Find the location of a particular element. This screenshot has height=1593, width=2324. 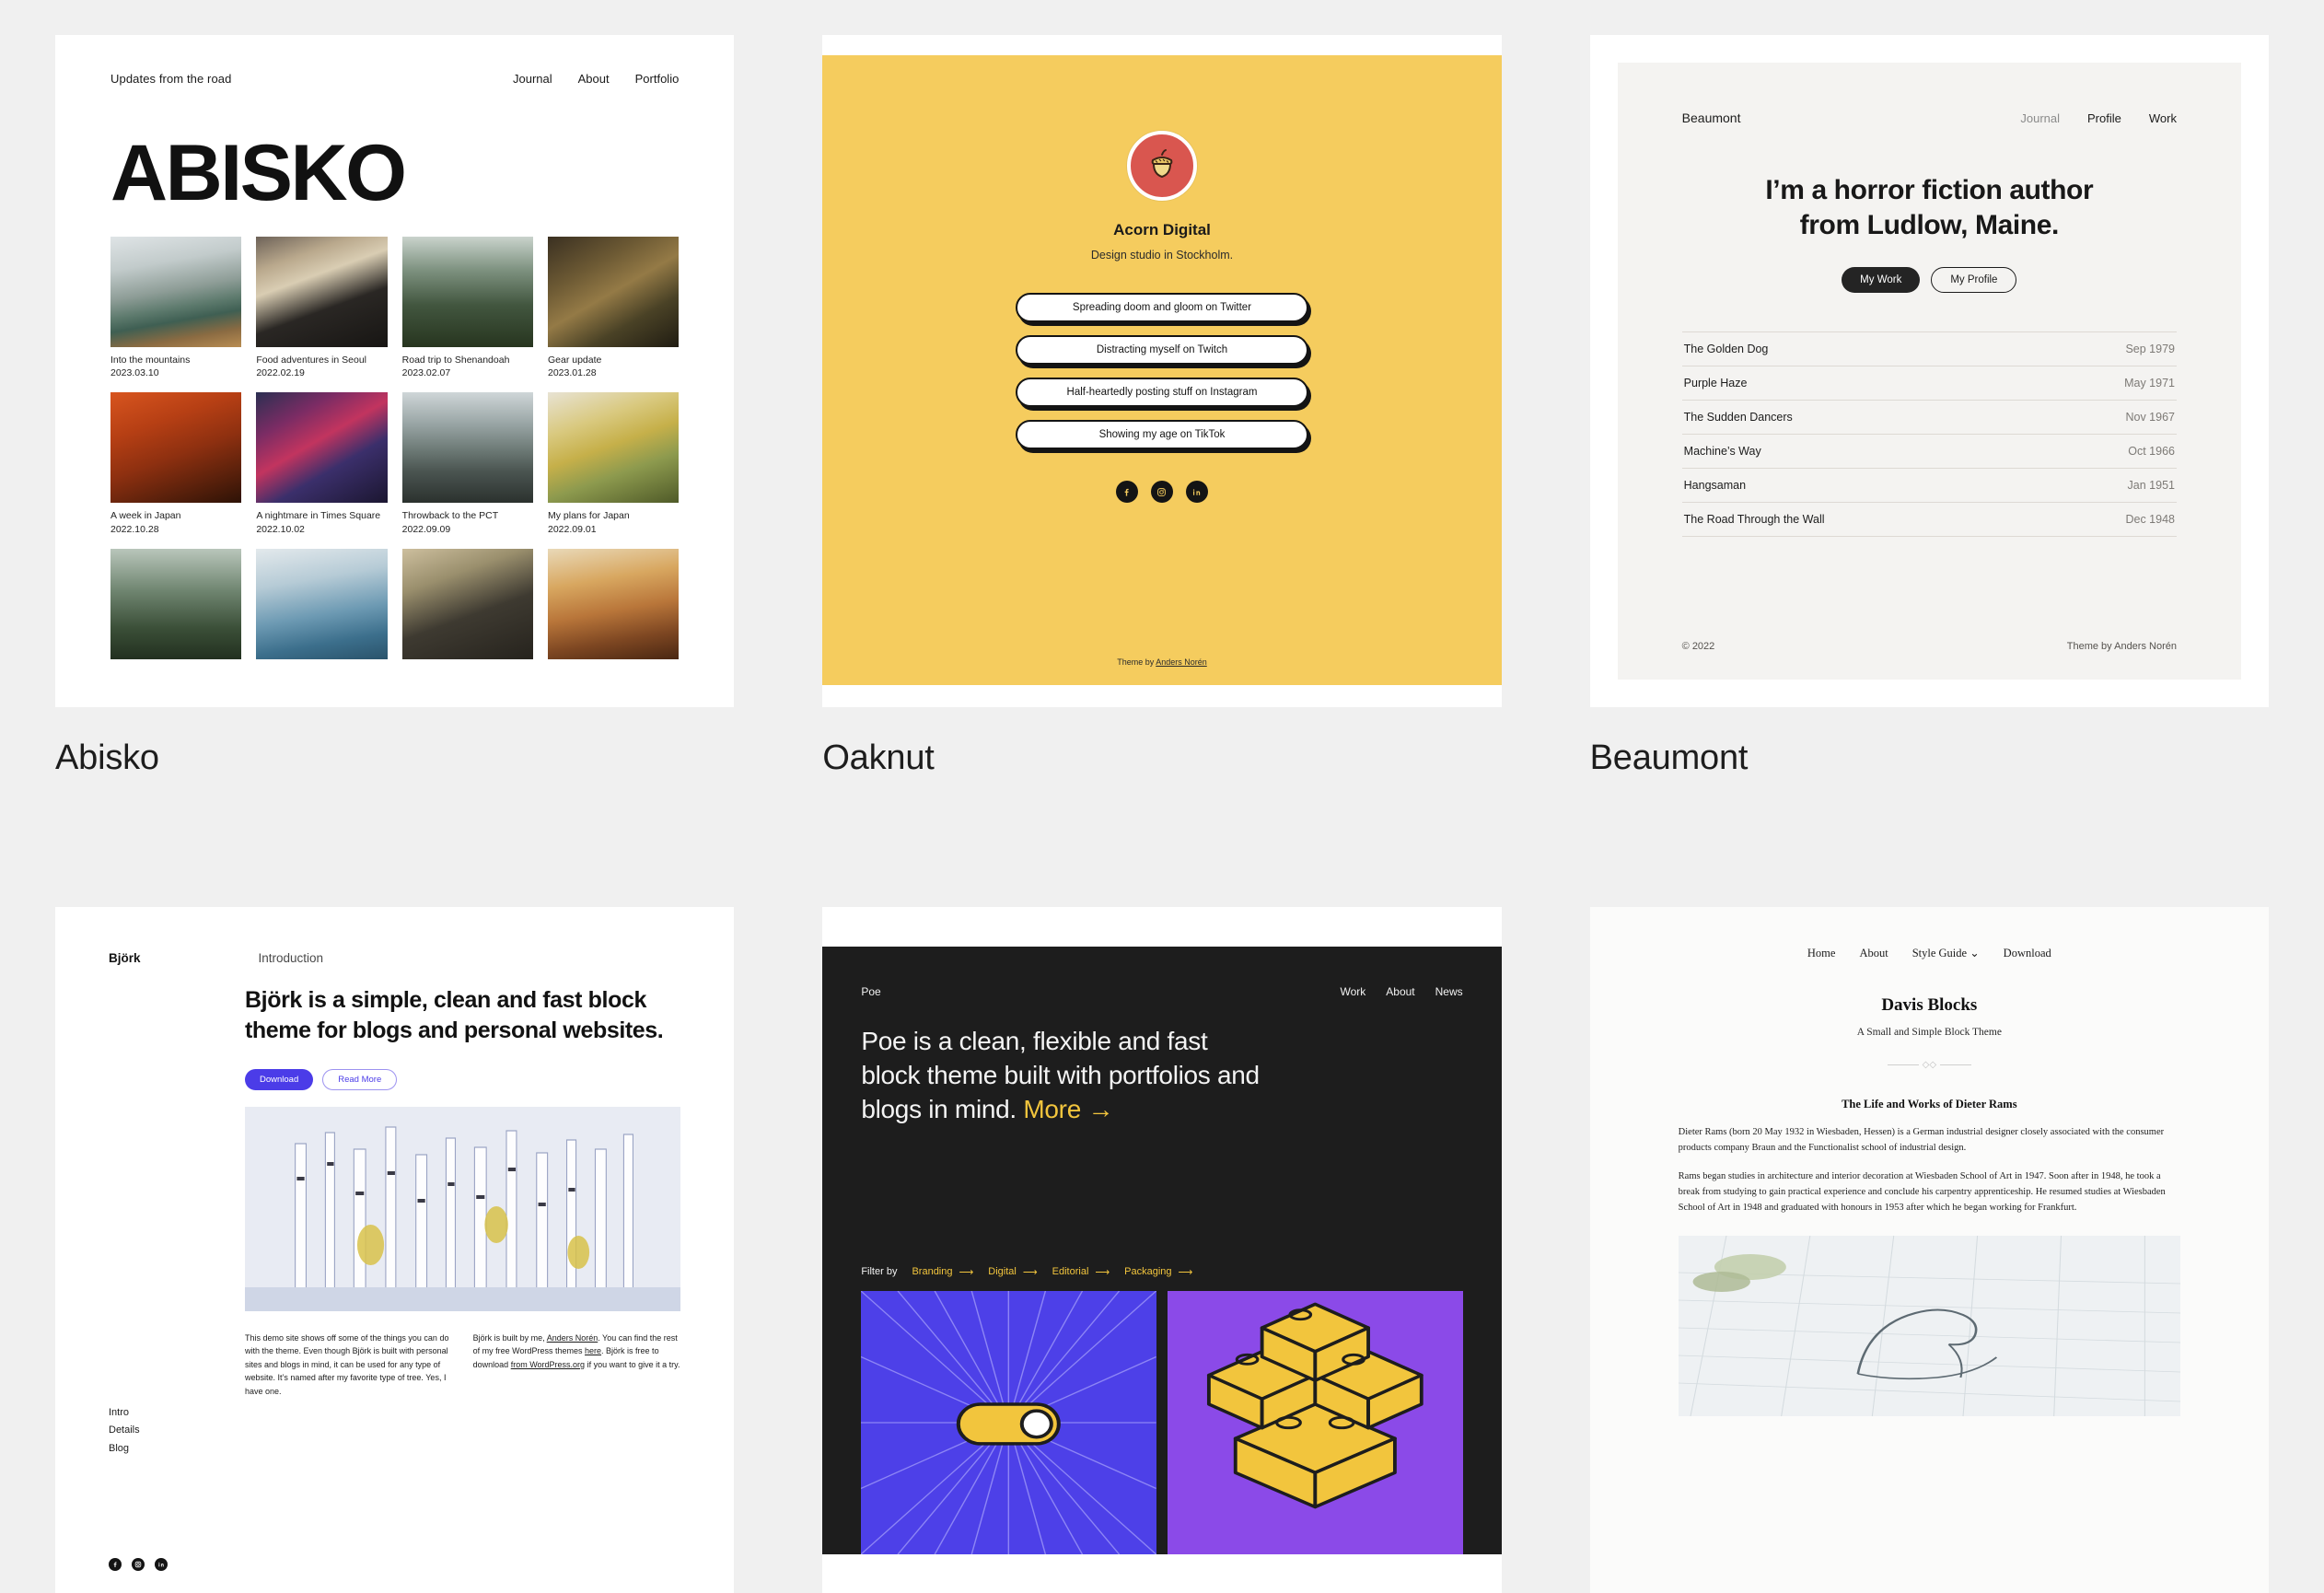

anders-noren-link: Anders Norén is located at coordinates (572, 1338).